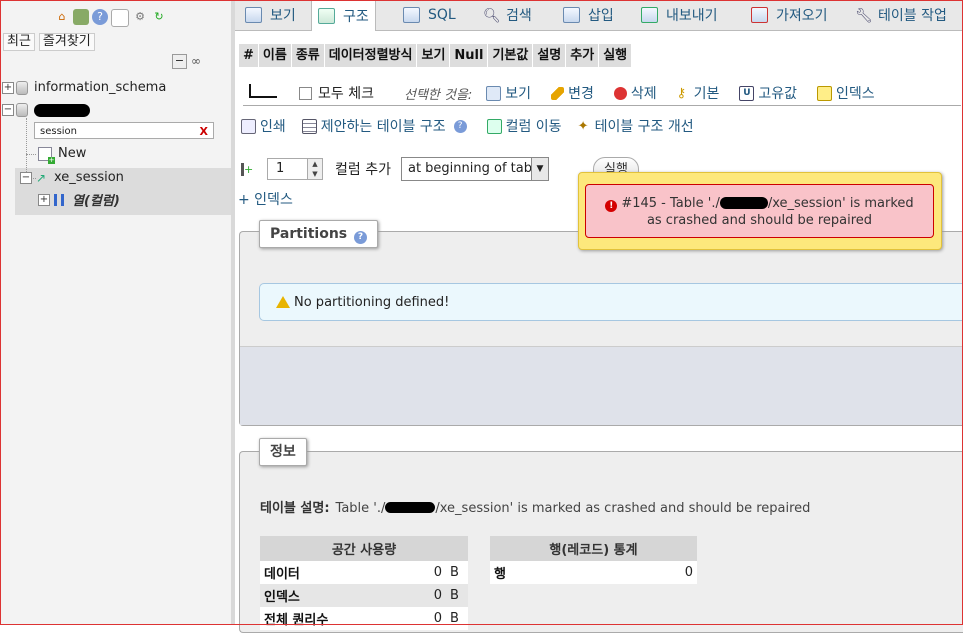 The image size is (963, 633). Describe the element at coordinates (46, 110) in the screenshot. I see `tree-item-current-db: −` at that location.